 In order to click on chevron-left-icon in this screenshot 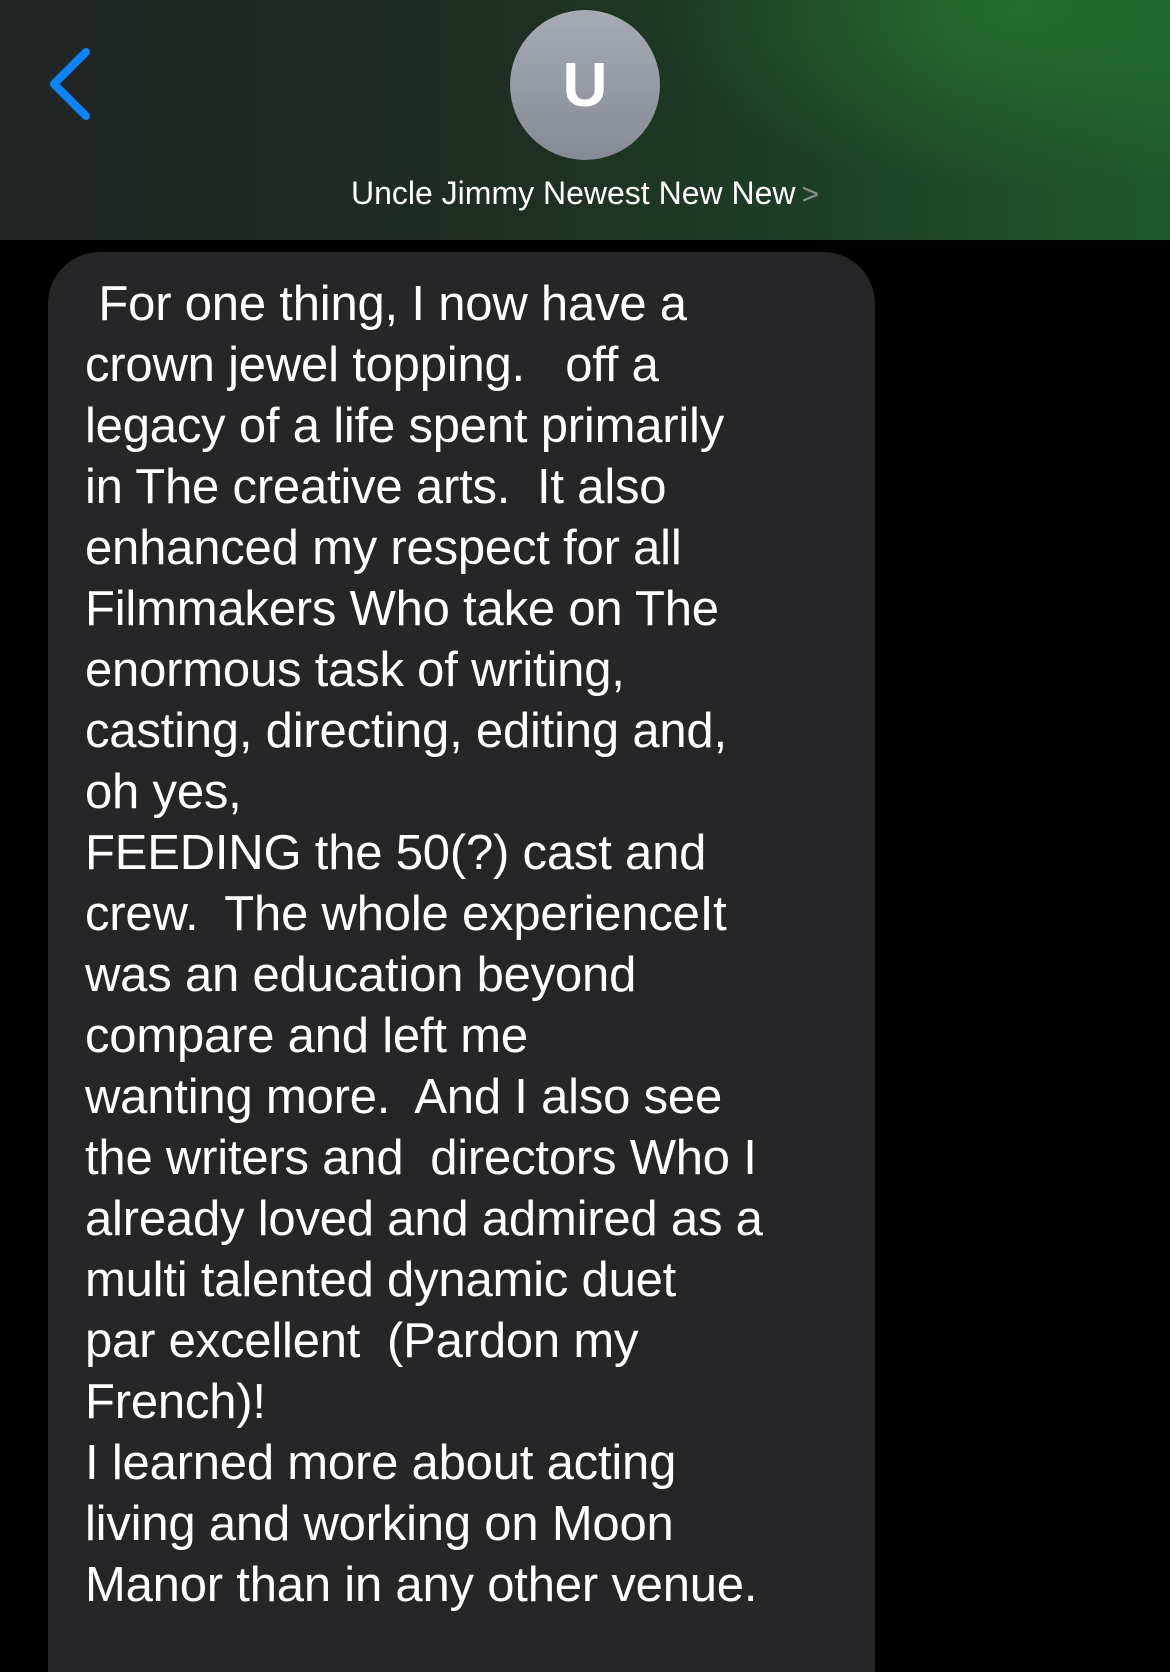, I will do `click(70, 84)`.